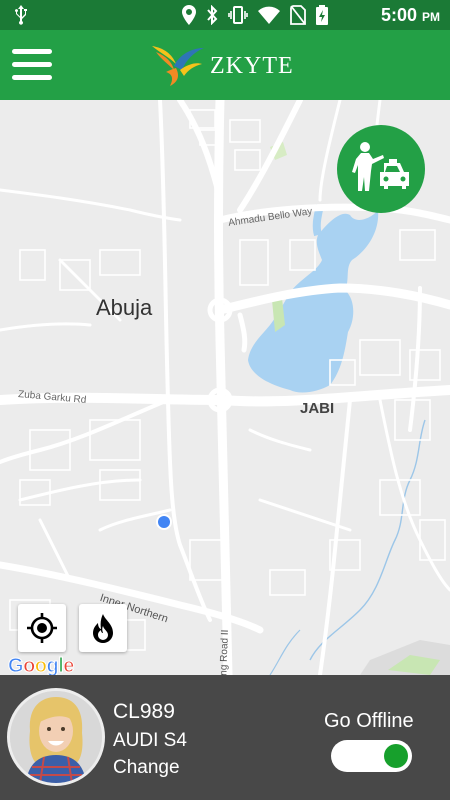 This screenshot has height=800, width=450. I want to click on online-toggle, so click(371, 756).